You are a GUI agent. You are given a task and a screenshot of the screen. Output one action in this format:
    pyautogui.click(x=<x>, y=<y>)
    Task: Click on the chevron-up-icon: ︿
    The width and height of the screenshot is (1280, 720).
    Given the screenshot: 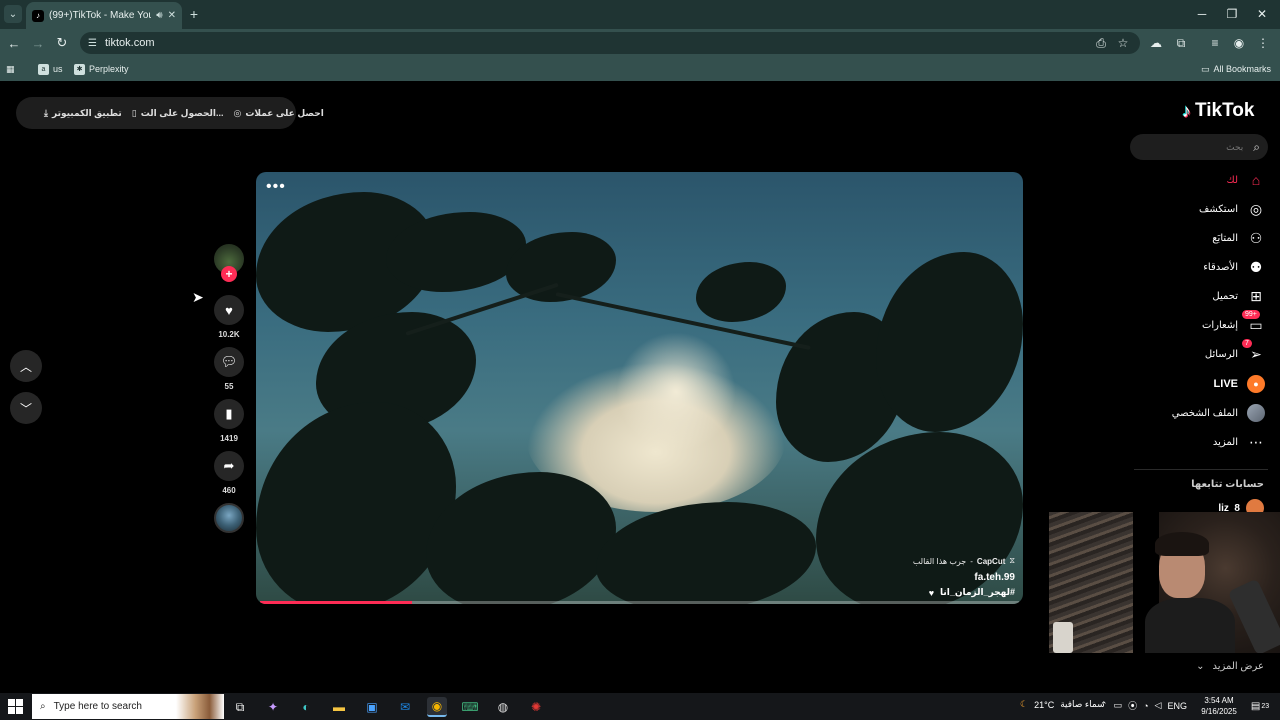 What is the action you would take?
    pyautogui.click(x=25, y=366)
    